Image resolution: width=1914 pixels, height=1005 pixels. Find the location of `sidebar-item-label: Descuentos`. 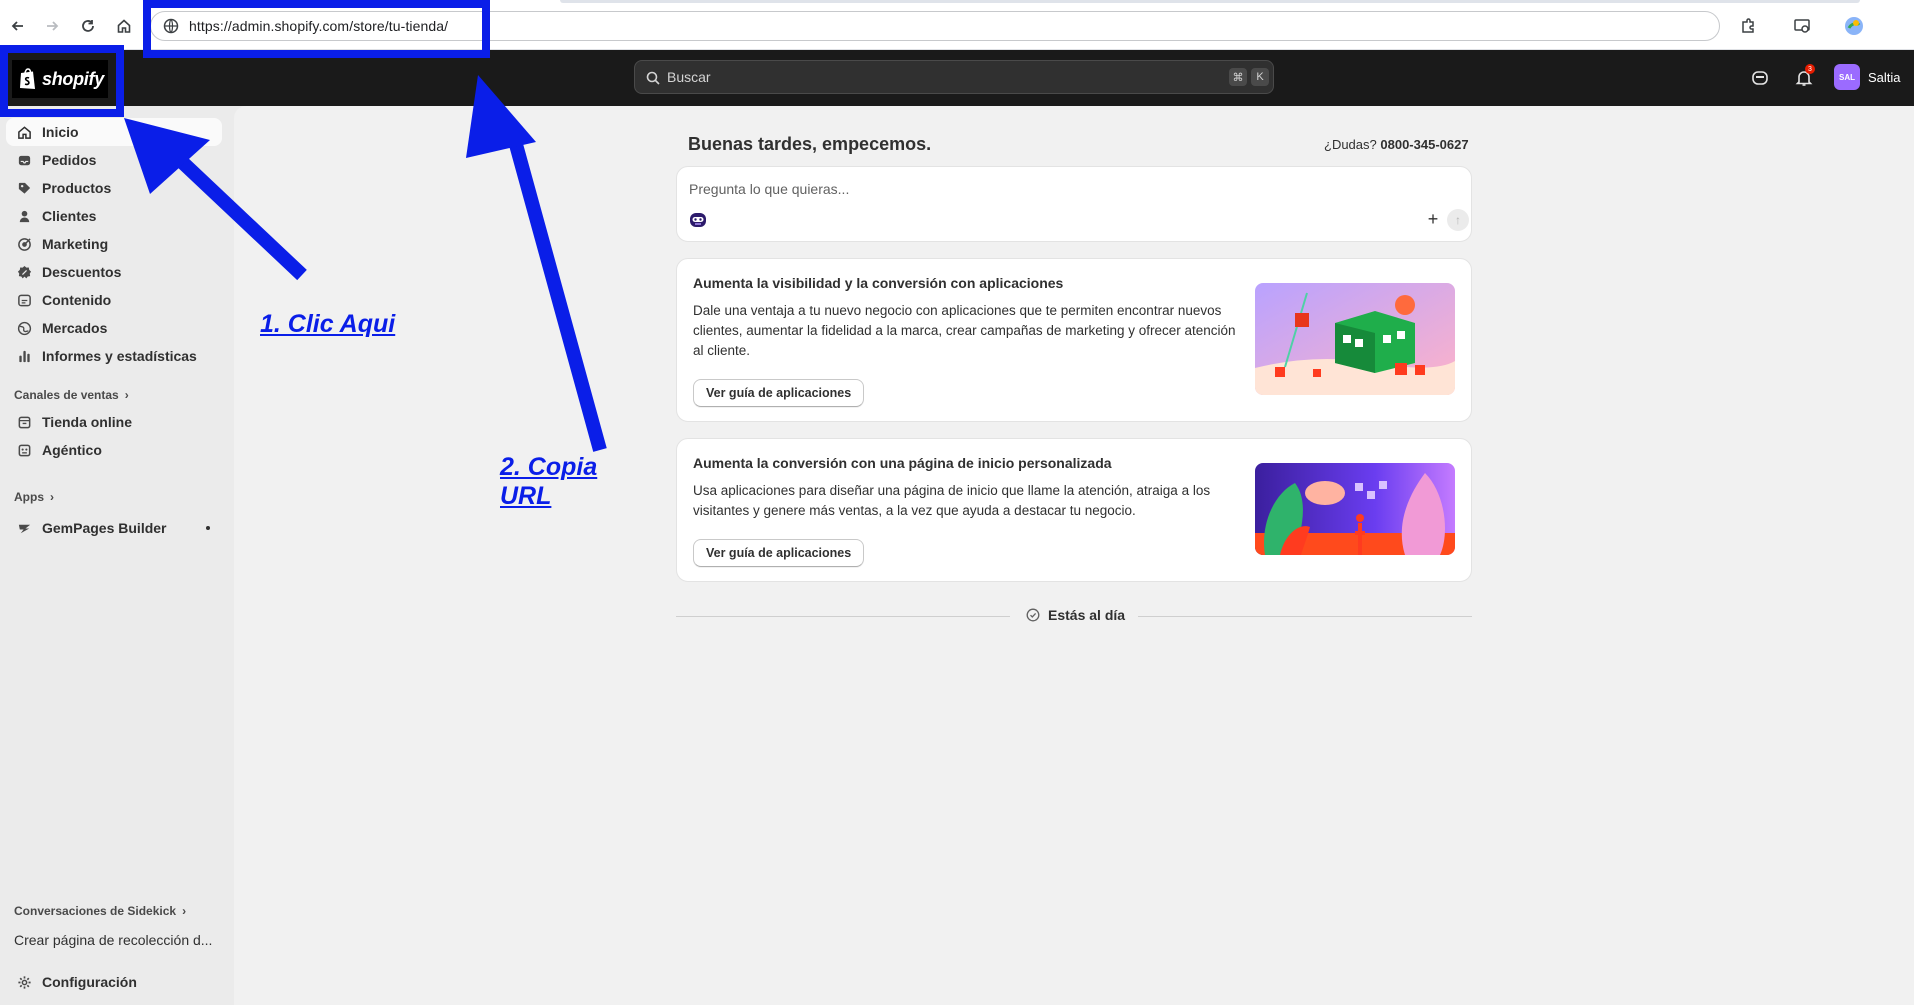

sidebar-item-label: Descuentos is located at coordinates (82, 272).